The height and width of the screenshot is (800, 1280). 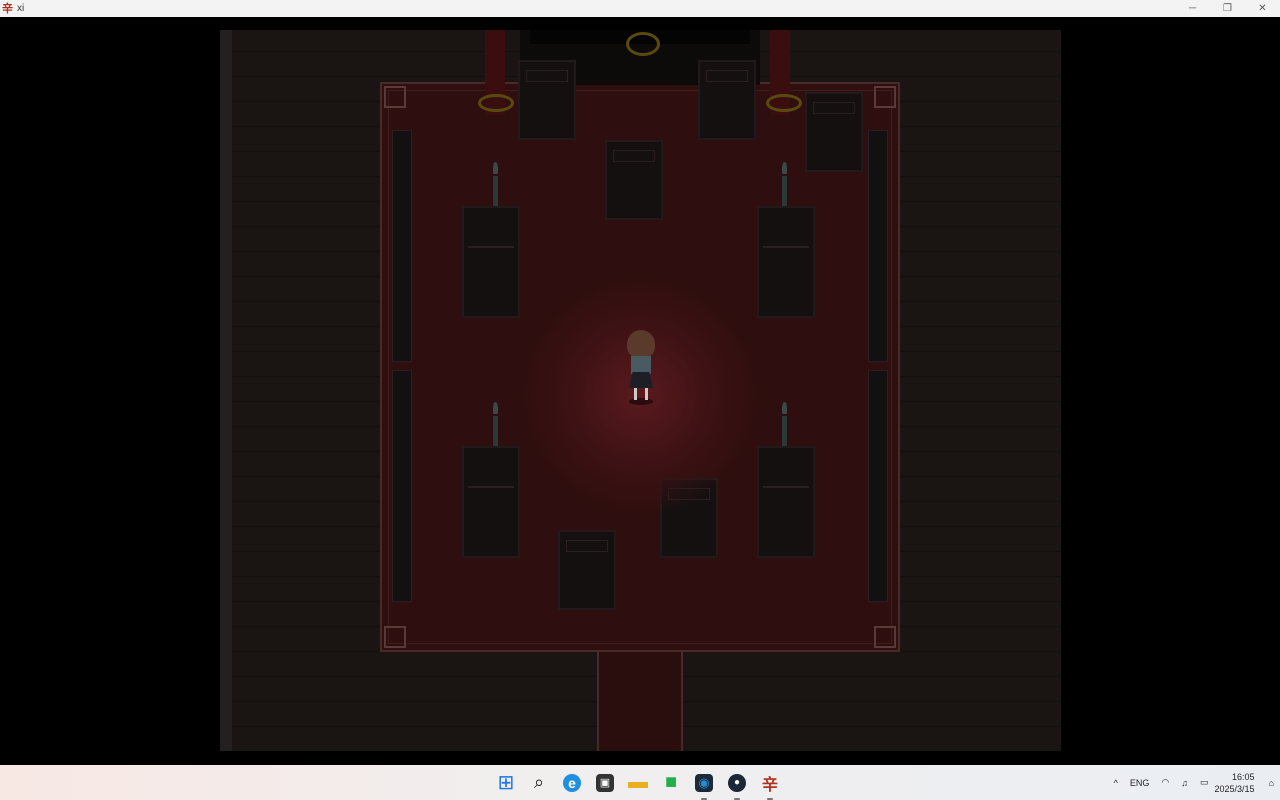 What do you see at coordinates (641, 344) in the screenshot?
I see `player-hair` at bounding box center [641, 344].